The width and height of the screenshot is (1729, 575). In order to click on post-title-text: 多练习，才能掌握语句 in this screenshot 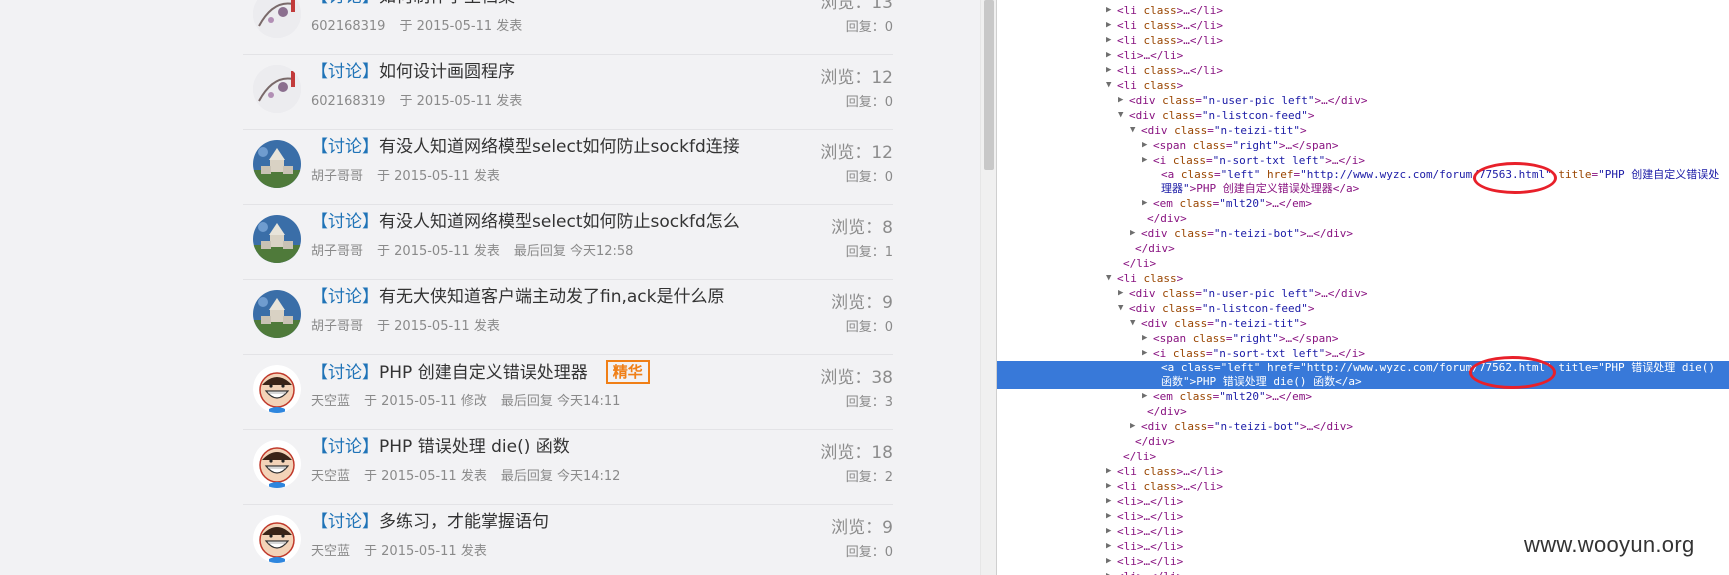, I will do `click(464, 522)`.